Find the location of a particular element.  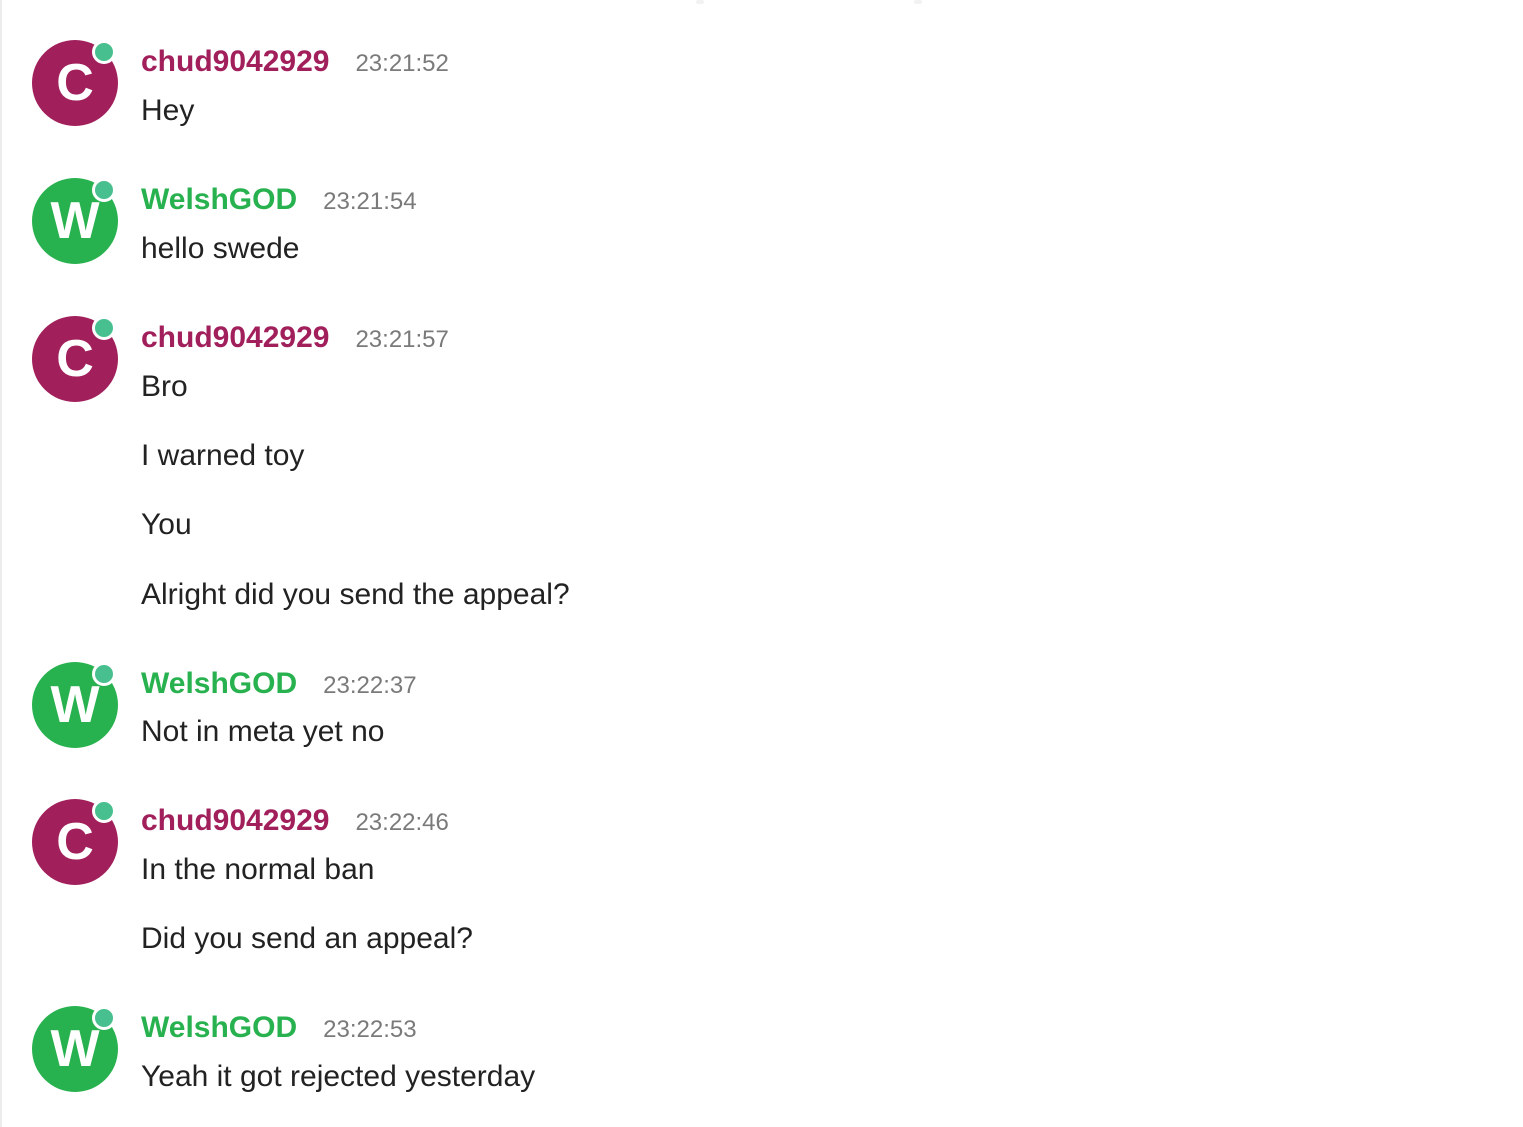

message-text: In the normal ban is located at coordinates (258, 869).